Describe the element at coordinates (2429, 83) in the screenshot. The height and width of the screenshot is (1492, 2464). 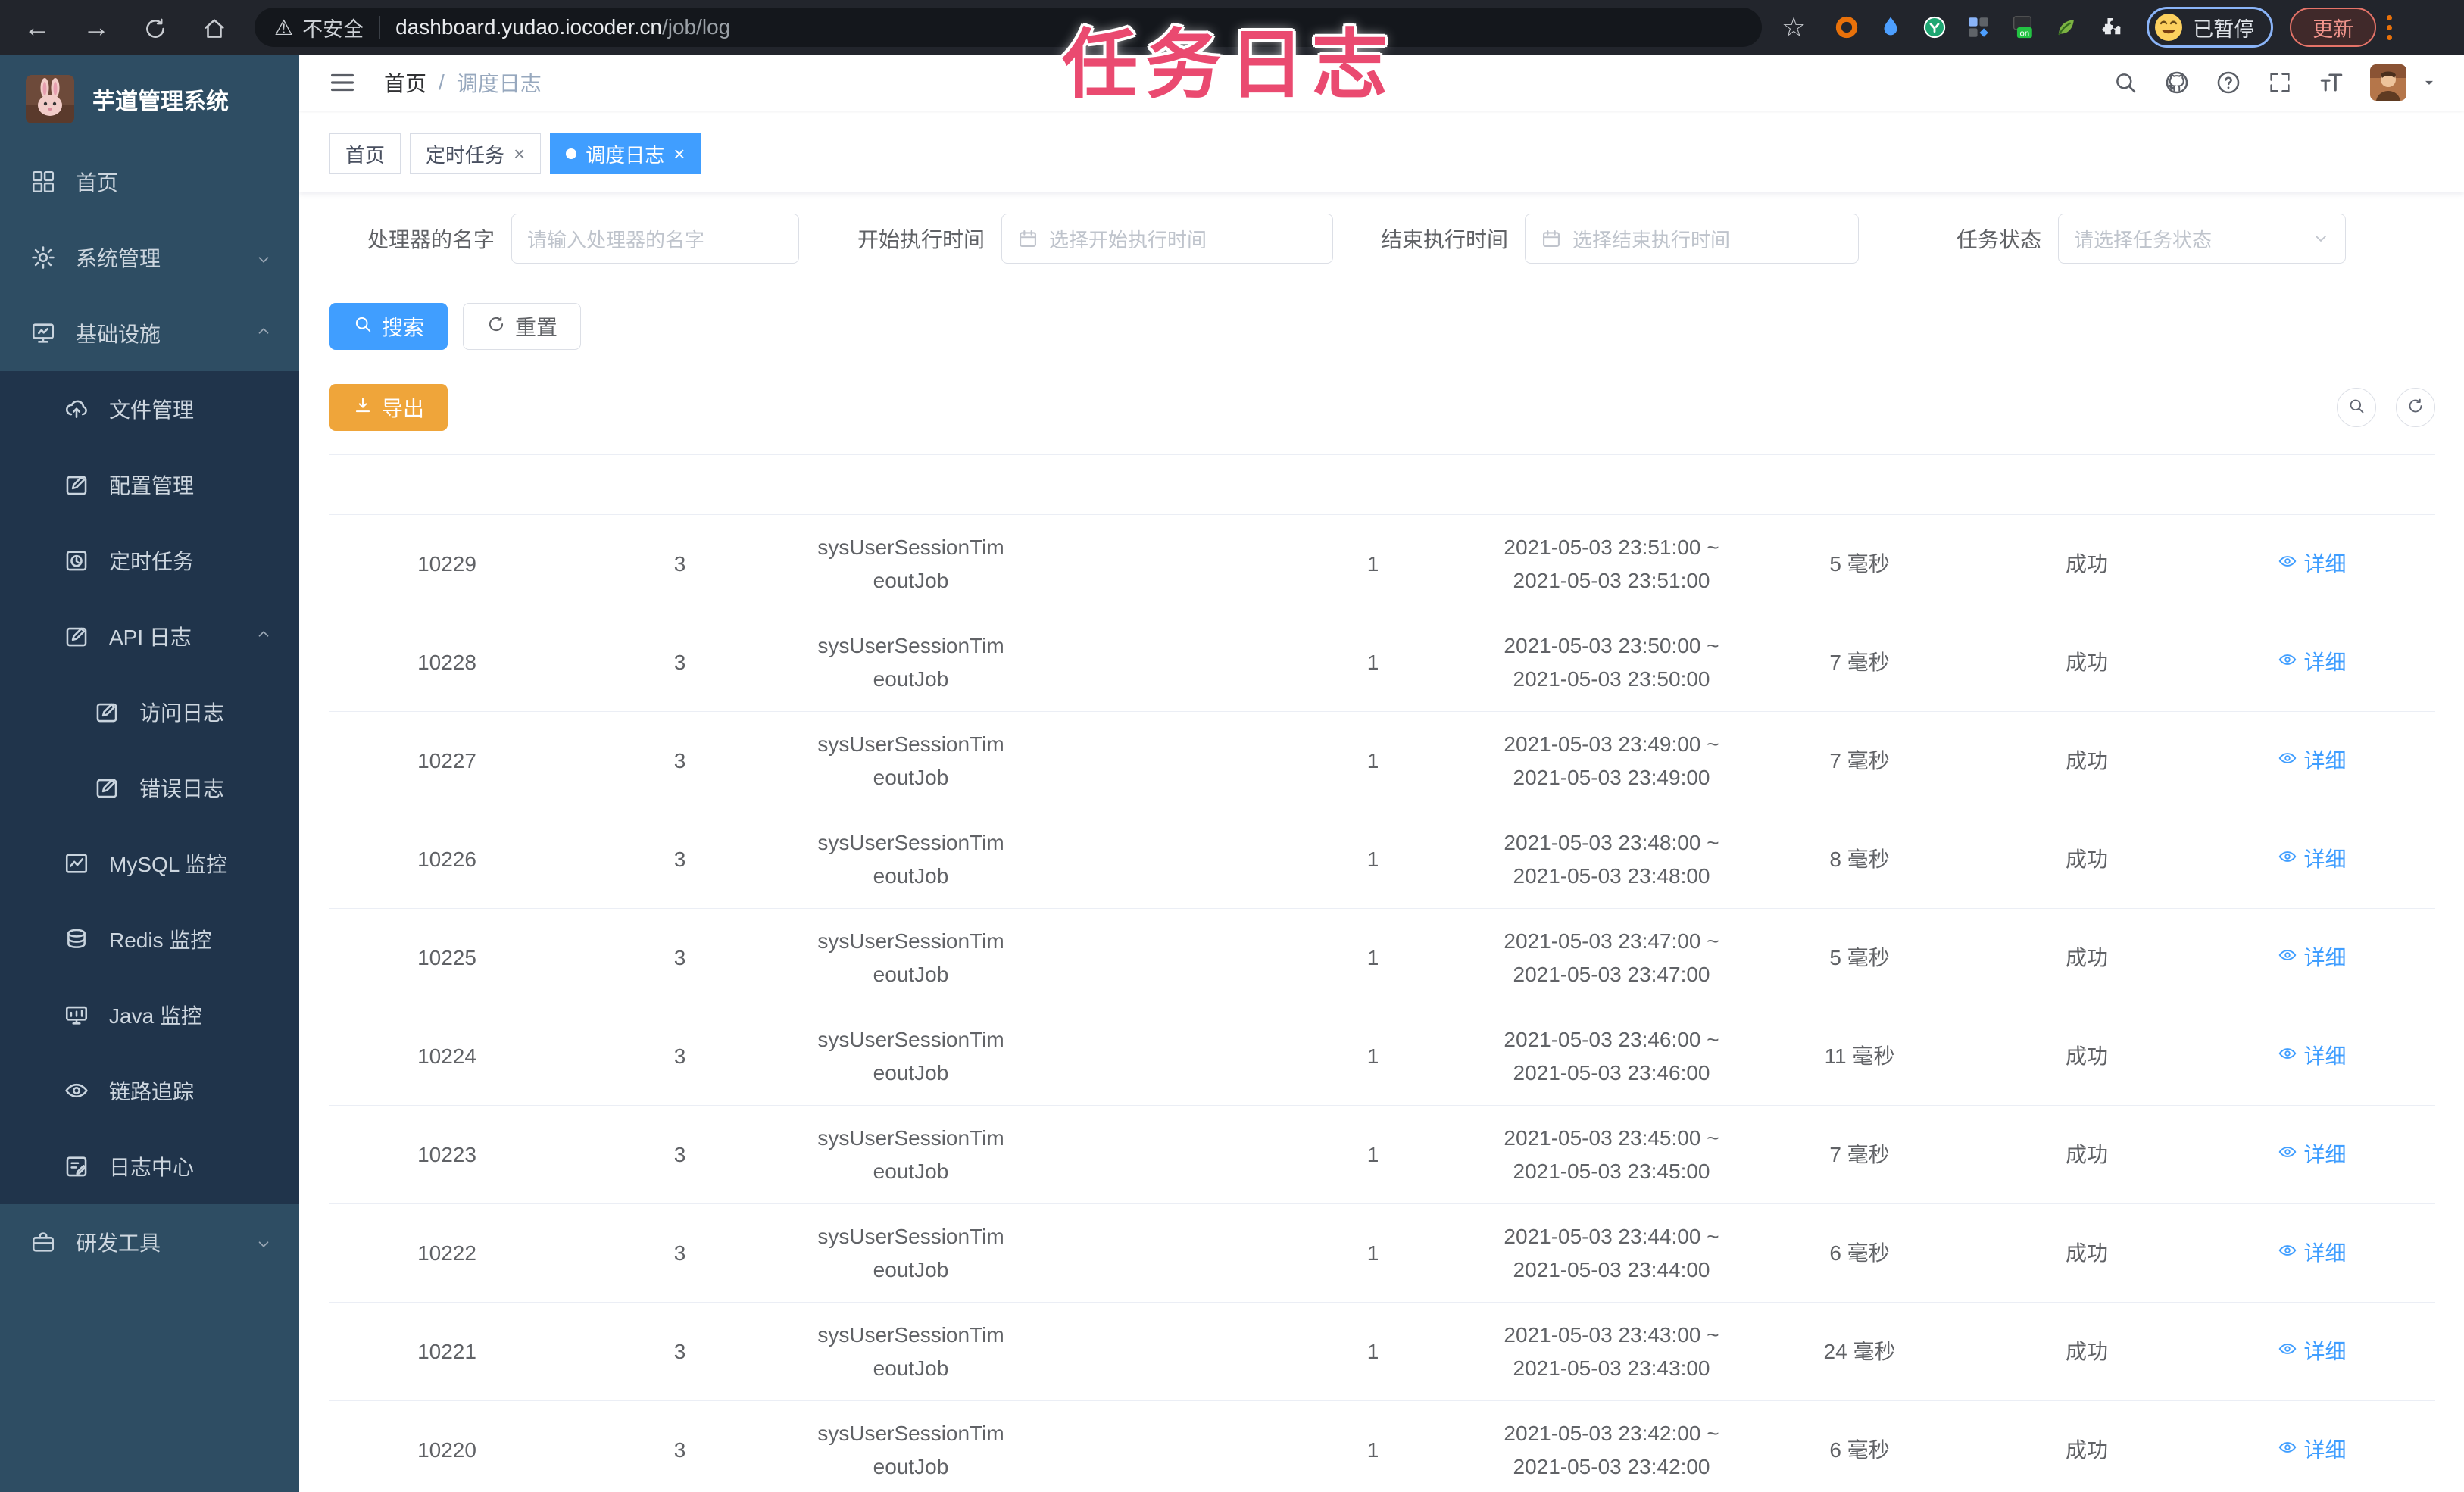
I see `caret-down-icon` at that location.